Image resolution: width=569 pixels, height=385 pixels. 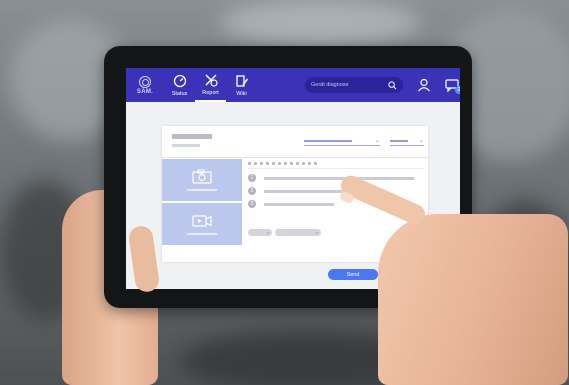 I want to click on nav-item-status: Status, so click(x=179, y=85).